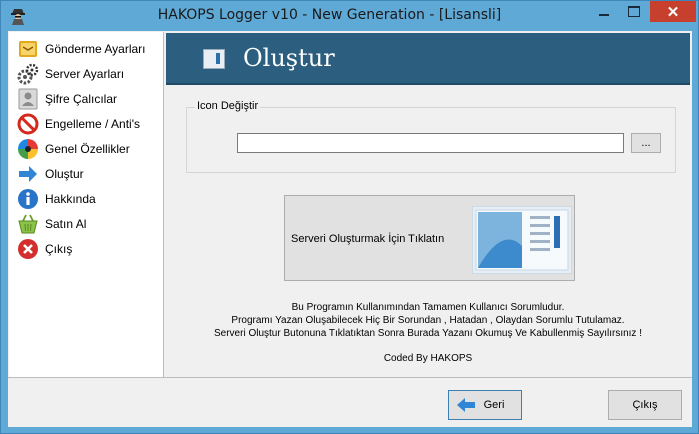  I want to click on create-page-icon, so click(214, 59).